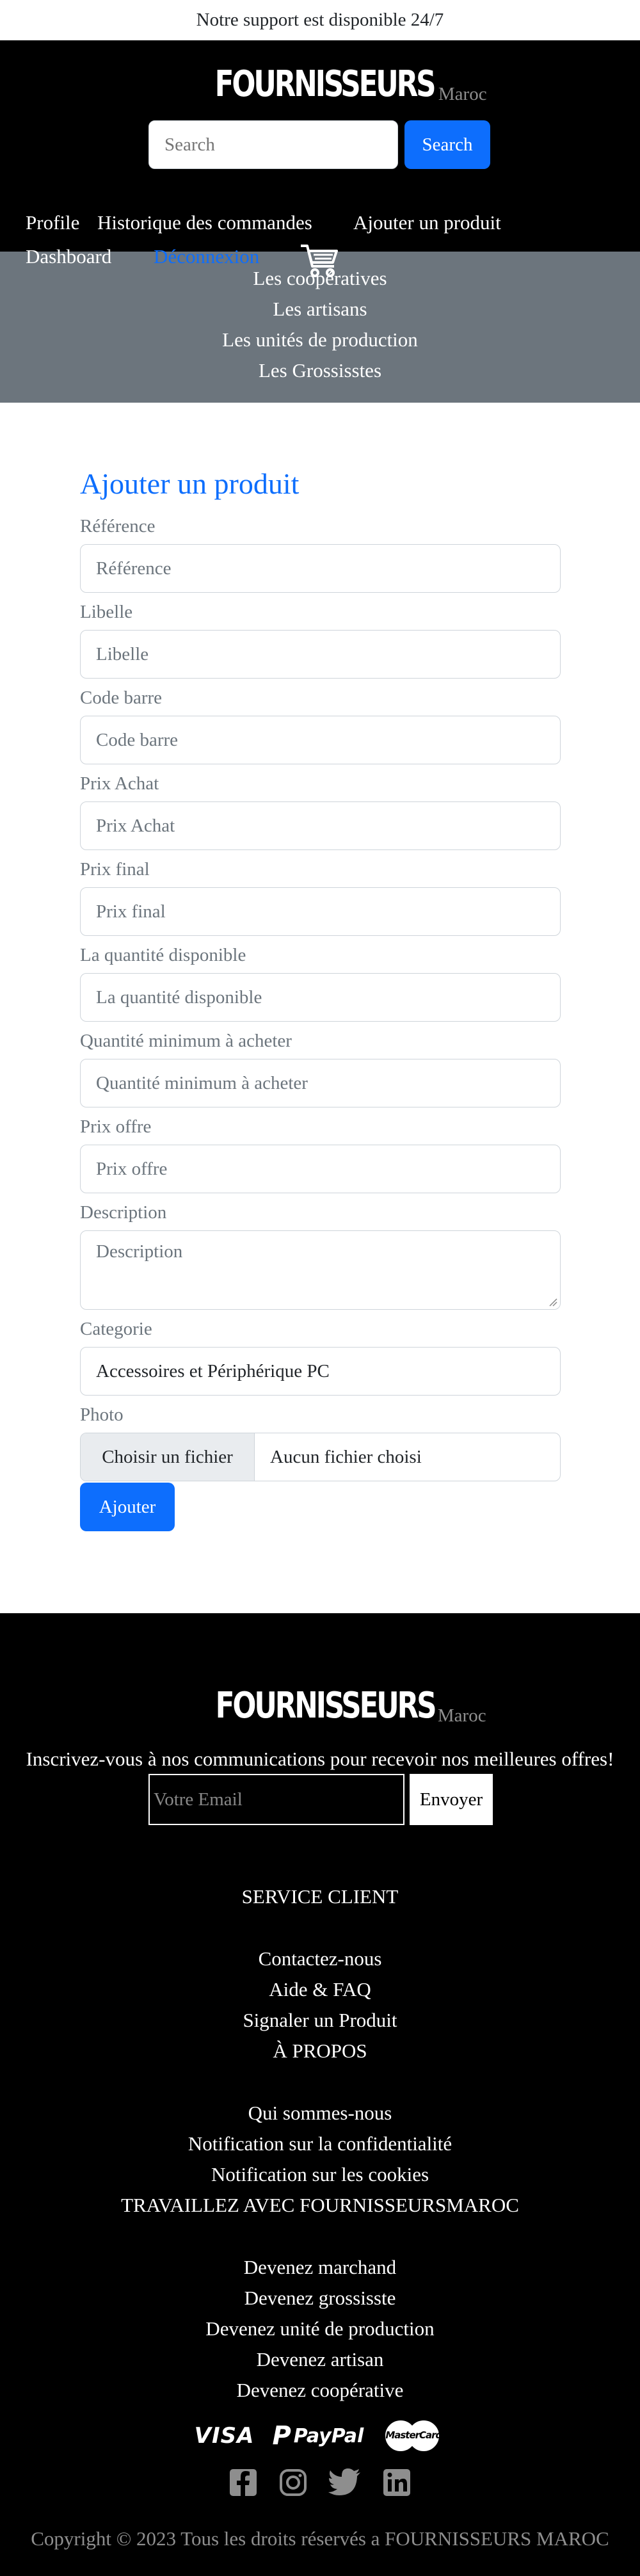  Describe the element at coordinates (320, 911) in the screenshot. I see `final-price-input: Prix final` at that location.